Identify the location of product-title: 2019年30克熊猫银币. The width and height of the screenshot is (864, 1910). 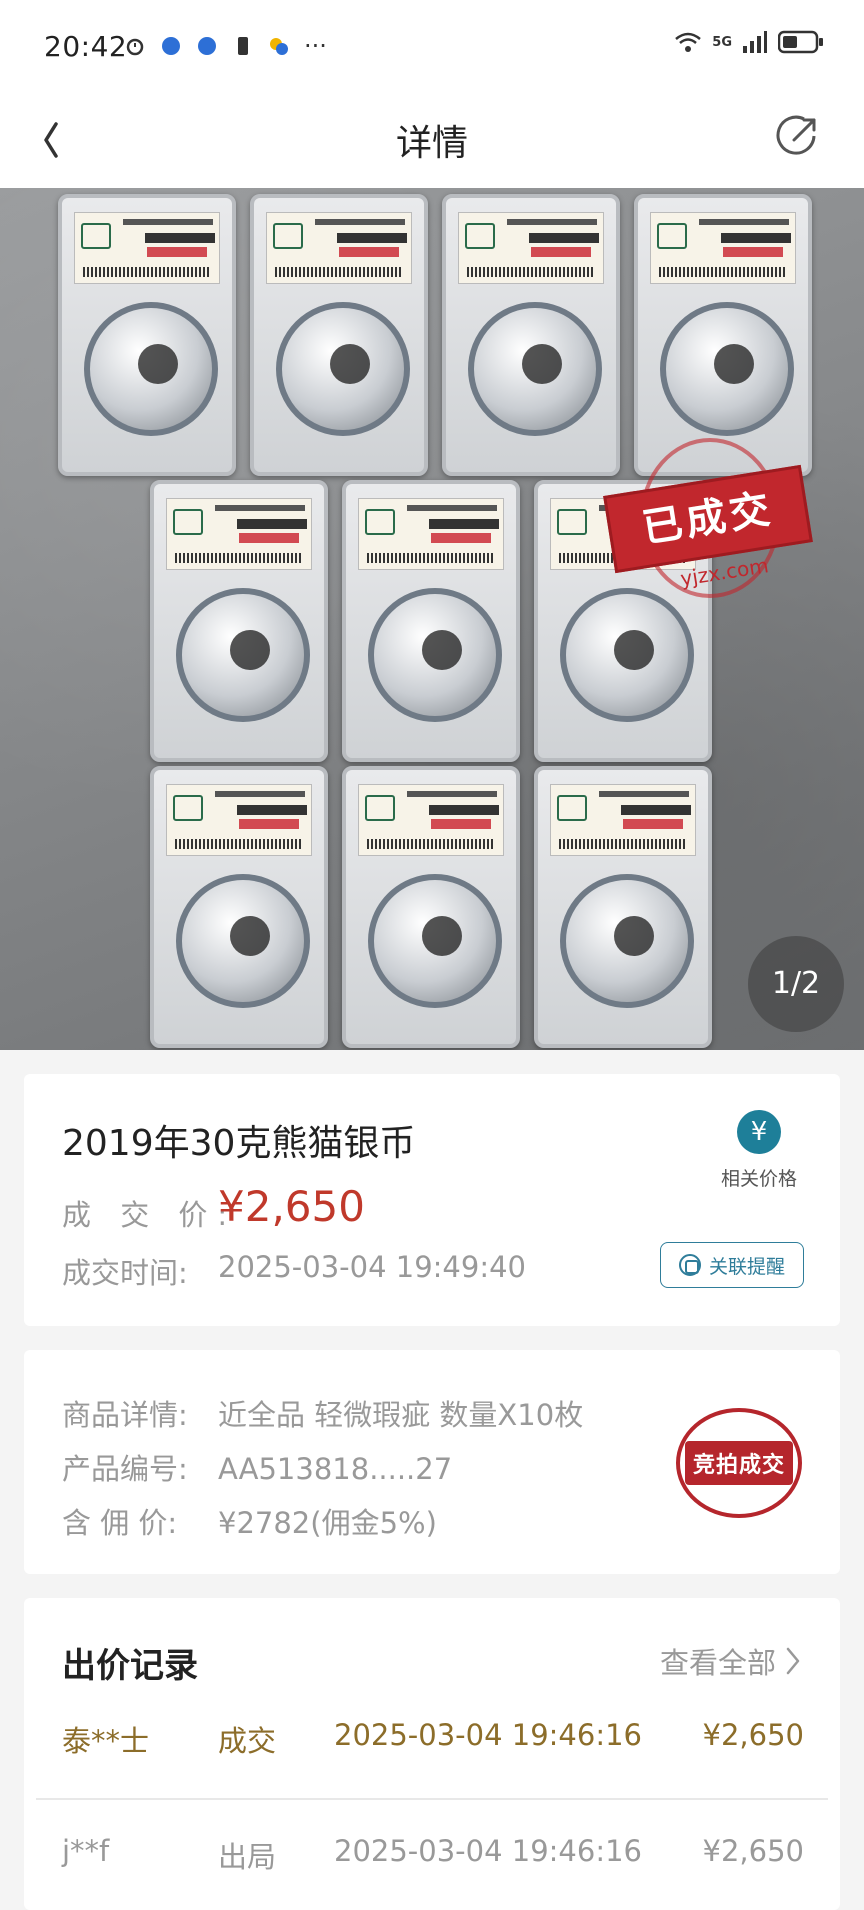
(239, 1143).